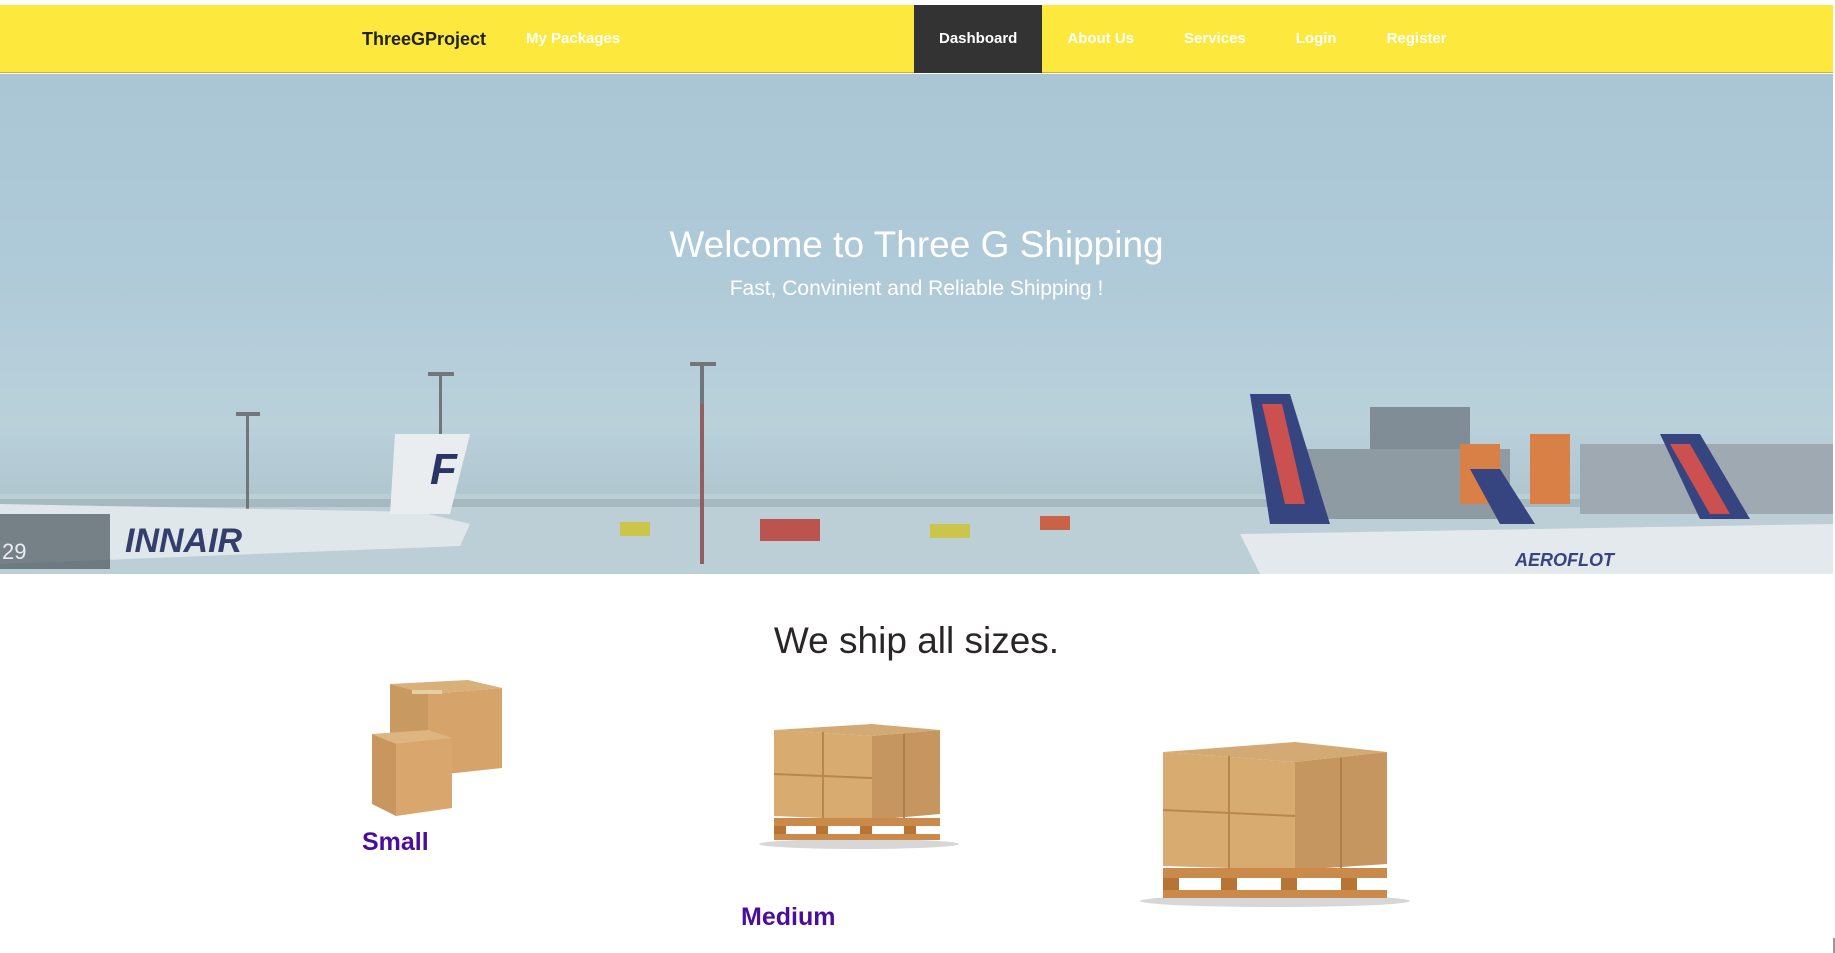 Image resolution: width=1835 pixels, height=953 pixels. What do you see at coordinates (916, 244) in the screenshot?
I see `hero-title: Welcome to Three G Shipping` at bounding box center [916, 244].